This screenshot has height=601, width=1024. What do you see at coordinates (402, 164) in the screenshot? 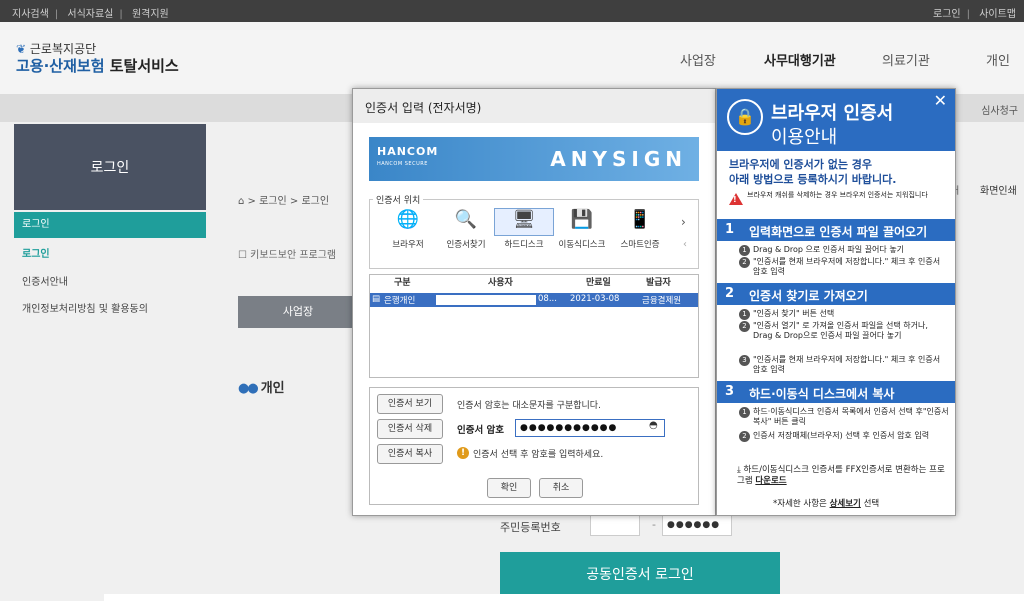
I see `hancom-sub: HANCOM SECURE` at bounding box center [402, 164].